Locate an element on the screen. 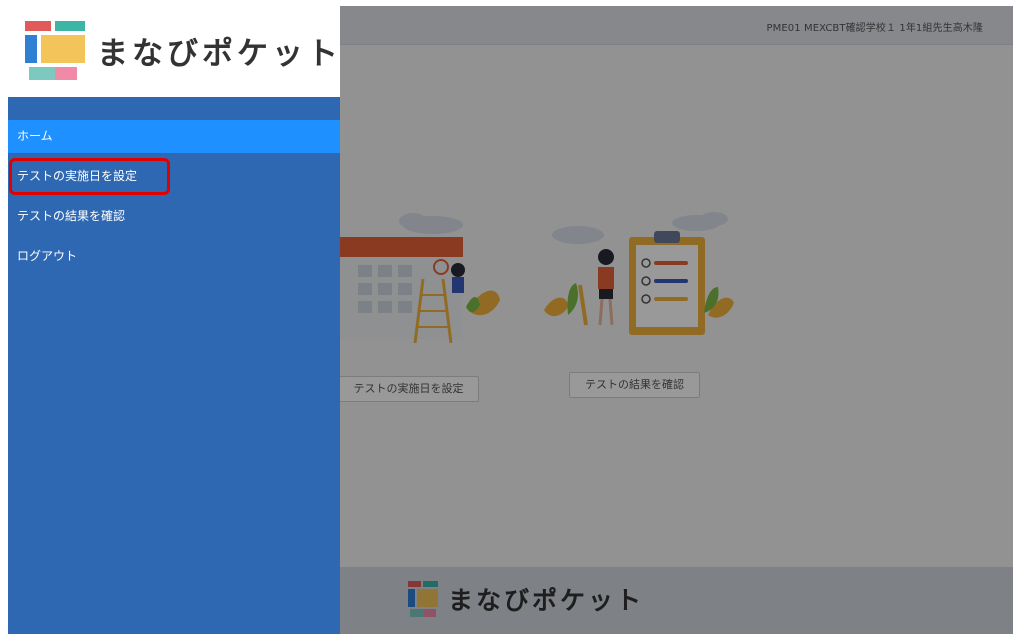 The width and height of the screenshot is (1014, 634). sidebar-item-home: ホーム is located at coordinates (174, 136).